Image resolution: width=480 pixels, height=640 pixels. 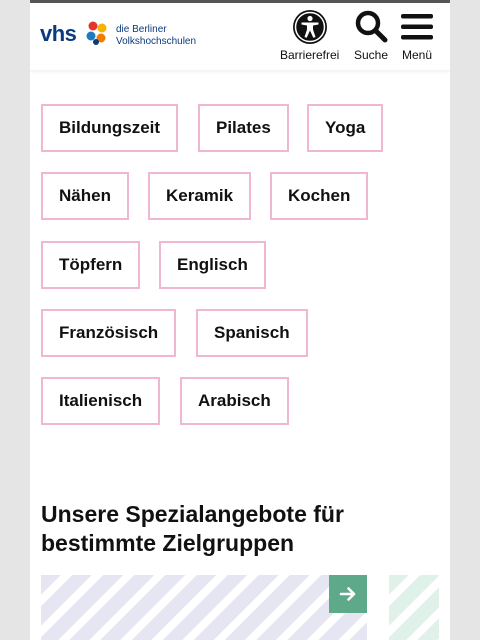 What do you see at coordinates (417, 55) in the screenshot?
I see `menu-label: Menü` at bounding box center [417, 55].